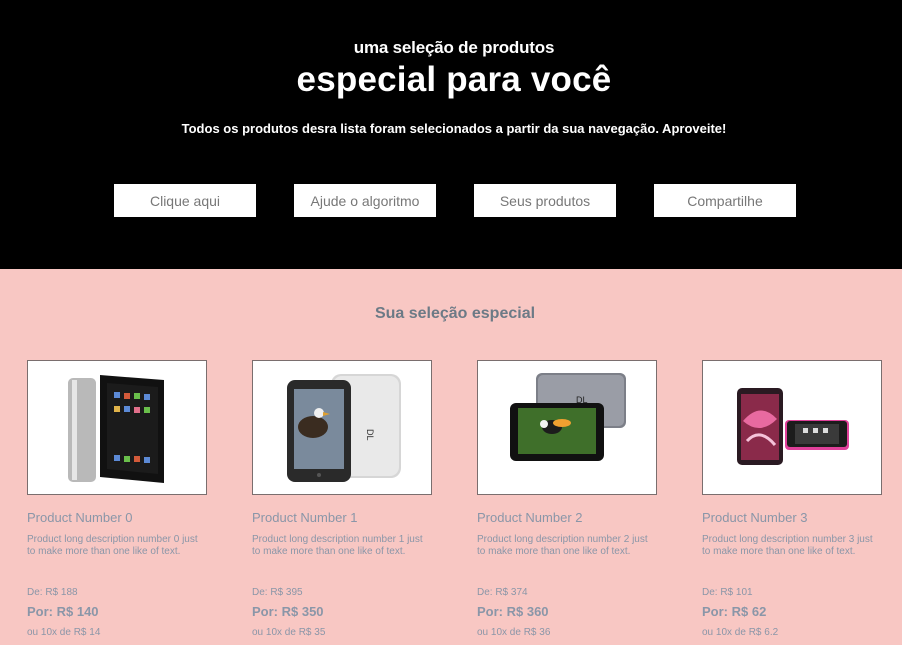  What do you see at coordinates (734, 611) in the screenshot?
I see `product-sale-price: Por: R$ 62` at bounding box center [734, 611].